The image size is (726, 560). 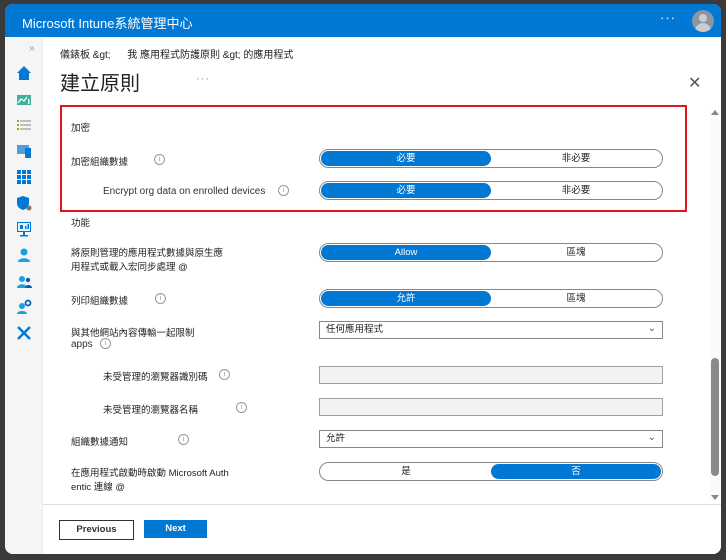 What do you see at coordinates (100, 84) in the screenshot?
I see `page-title: 建立原則` at bounding box center [100, 84].